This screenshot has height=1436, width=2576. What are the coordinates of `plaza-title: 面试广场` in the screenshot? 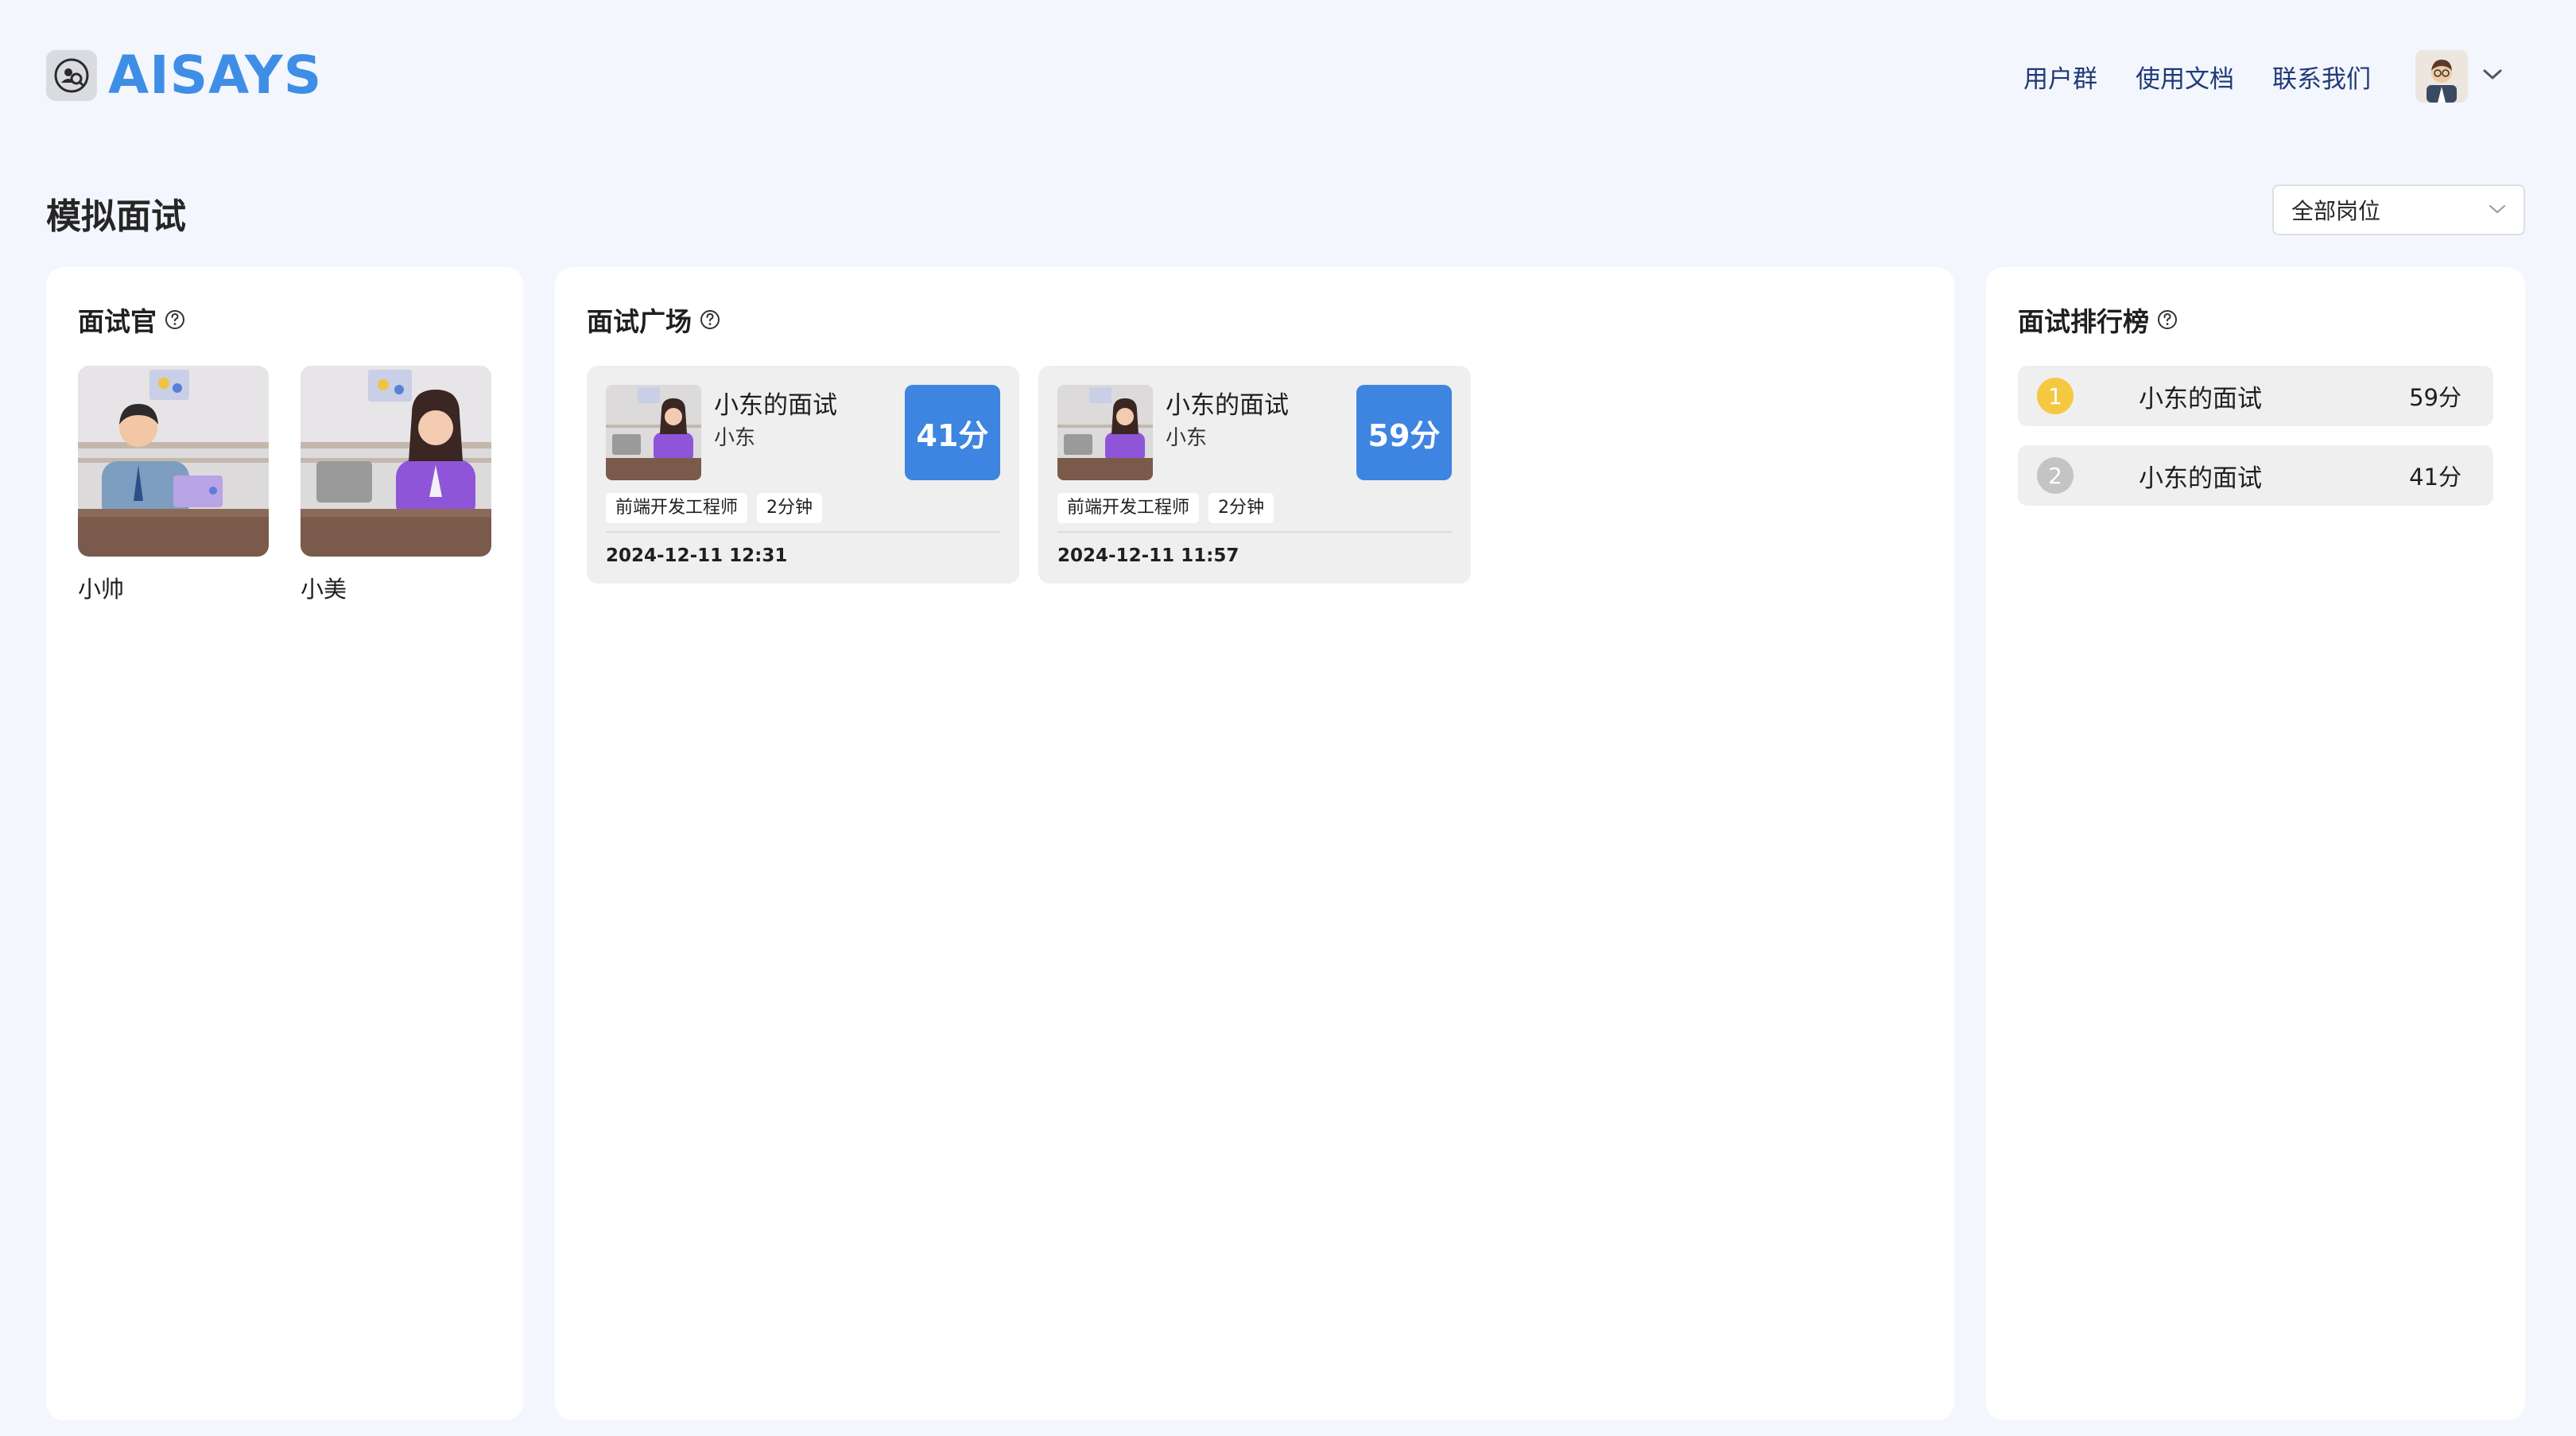 It's located at (640, 321).